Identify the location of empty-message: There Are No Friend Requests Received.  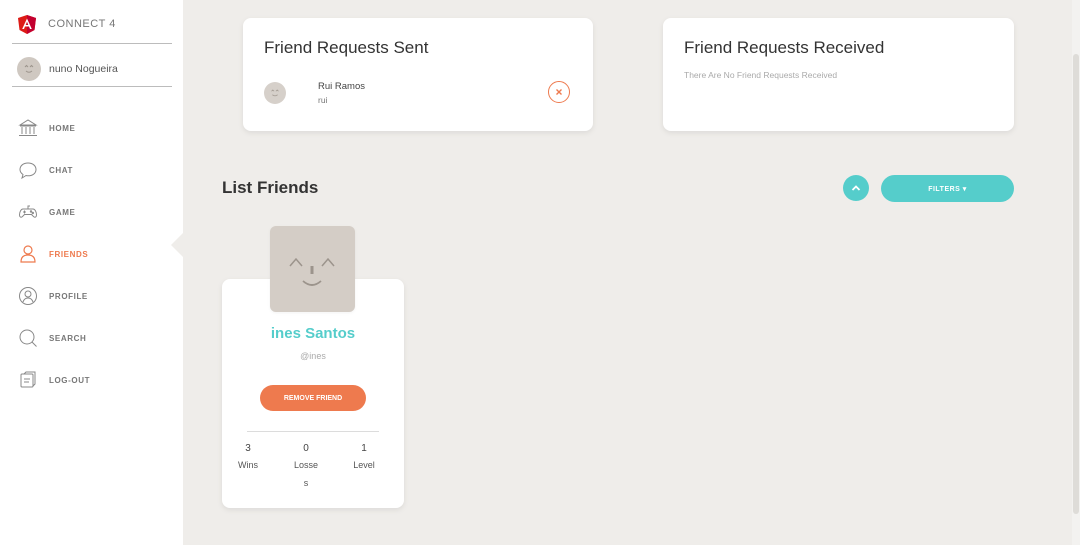
(761, 75).